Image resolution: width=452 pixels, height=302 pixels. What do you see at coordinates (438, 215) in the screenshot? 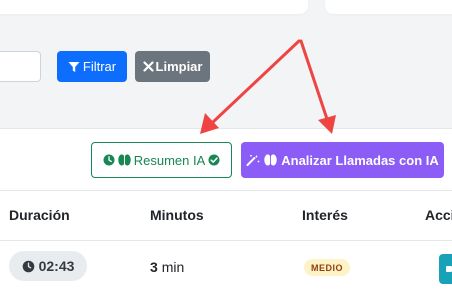
I see `column-header-actions: Acci` at bounding box center [438, 215].